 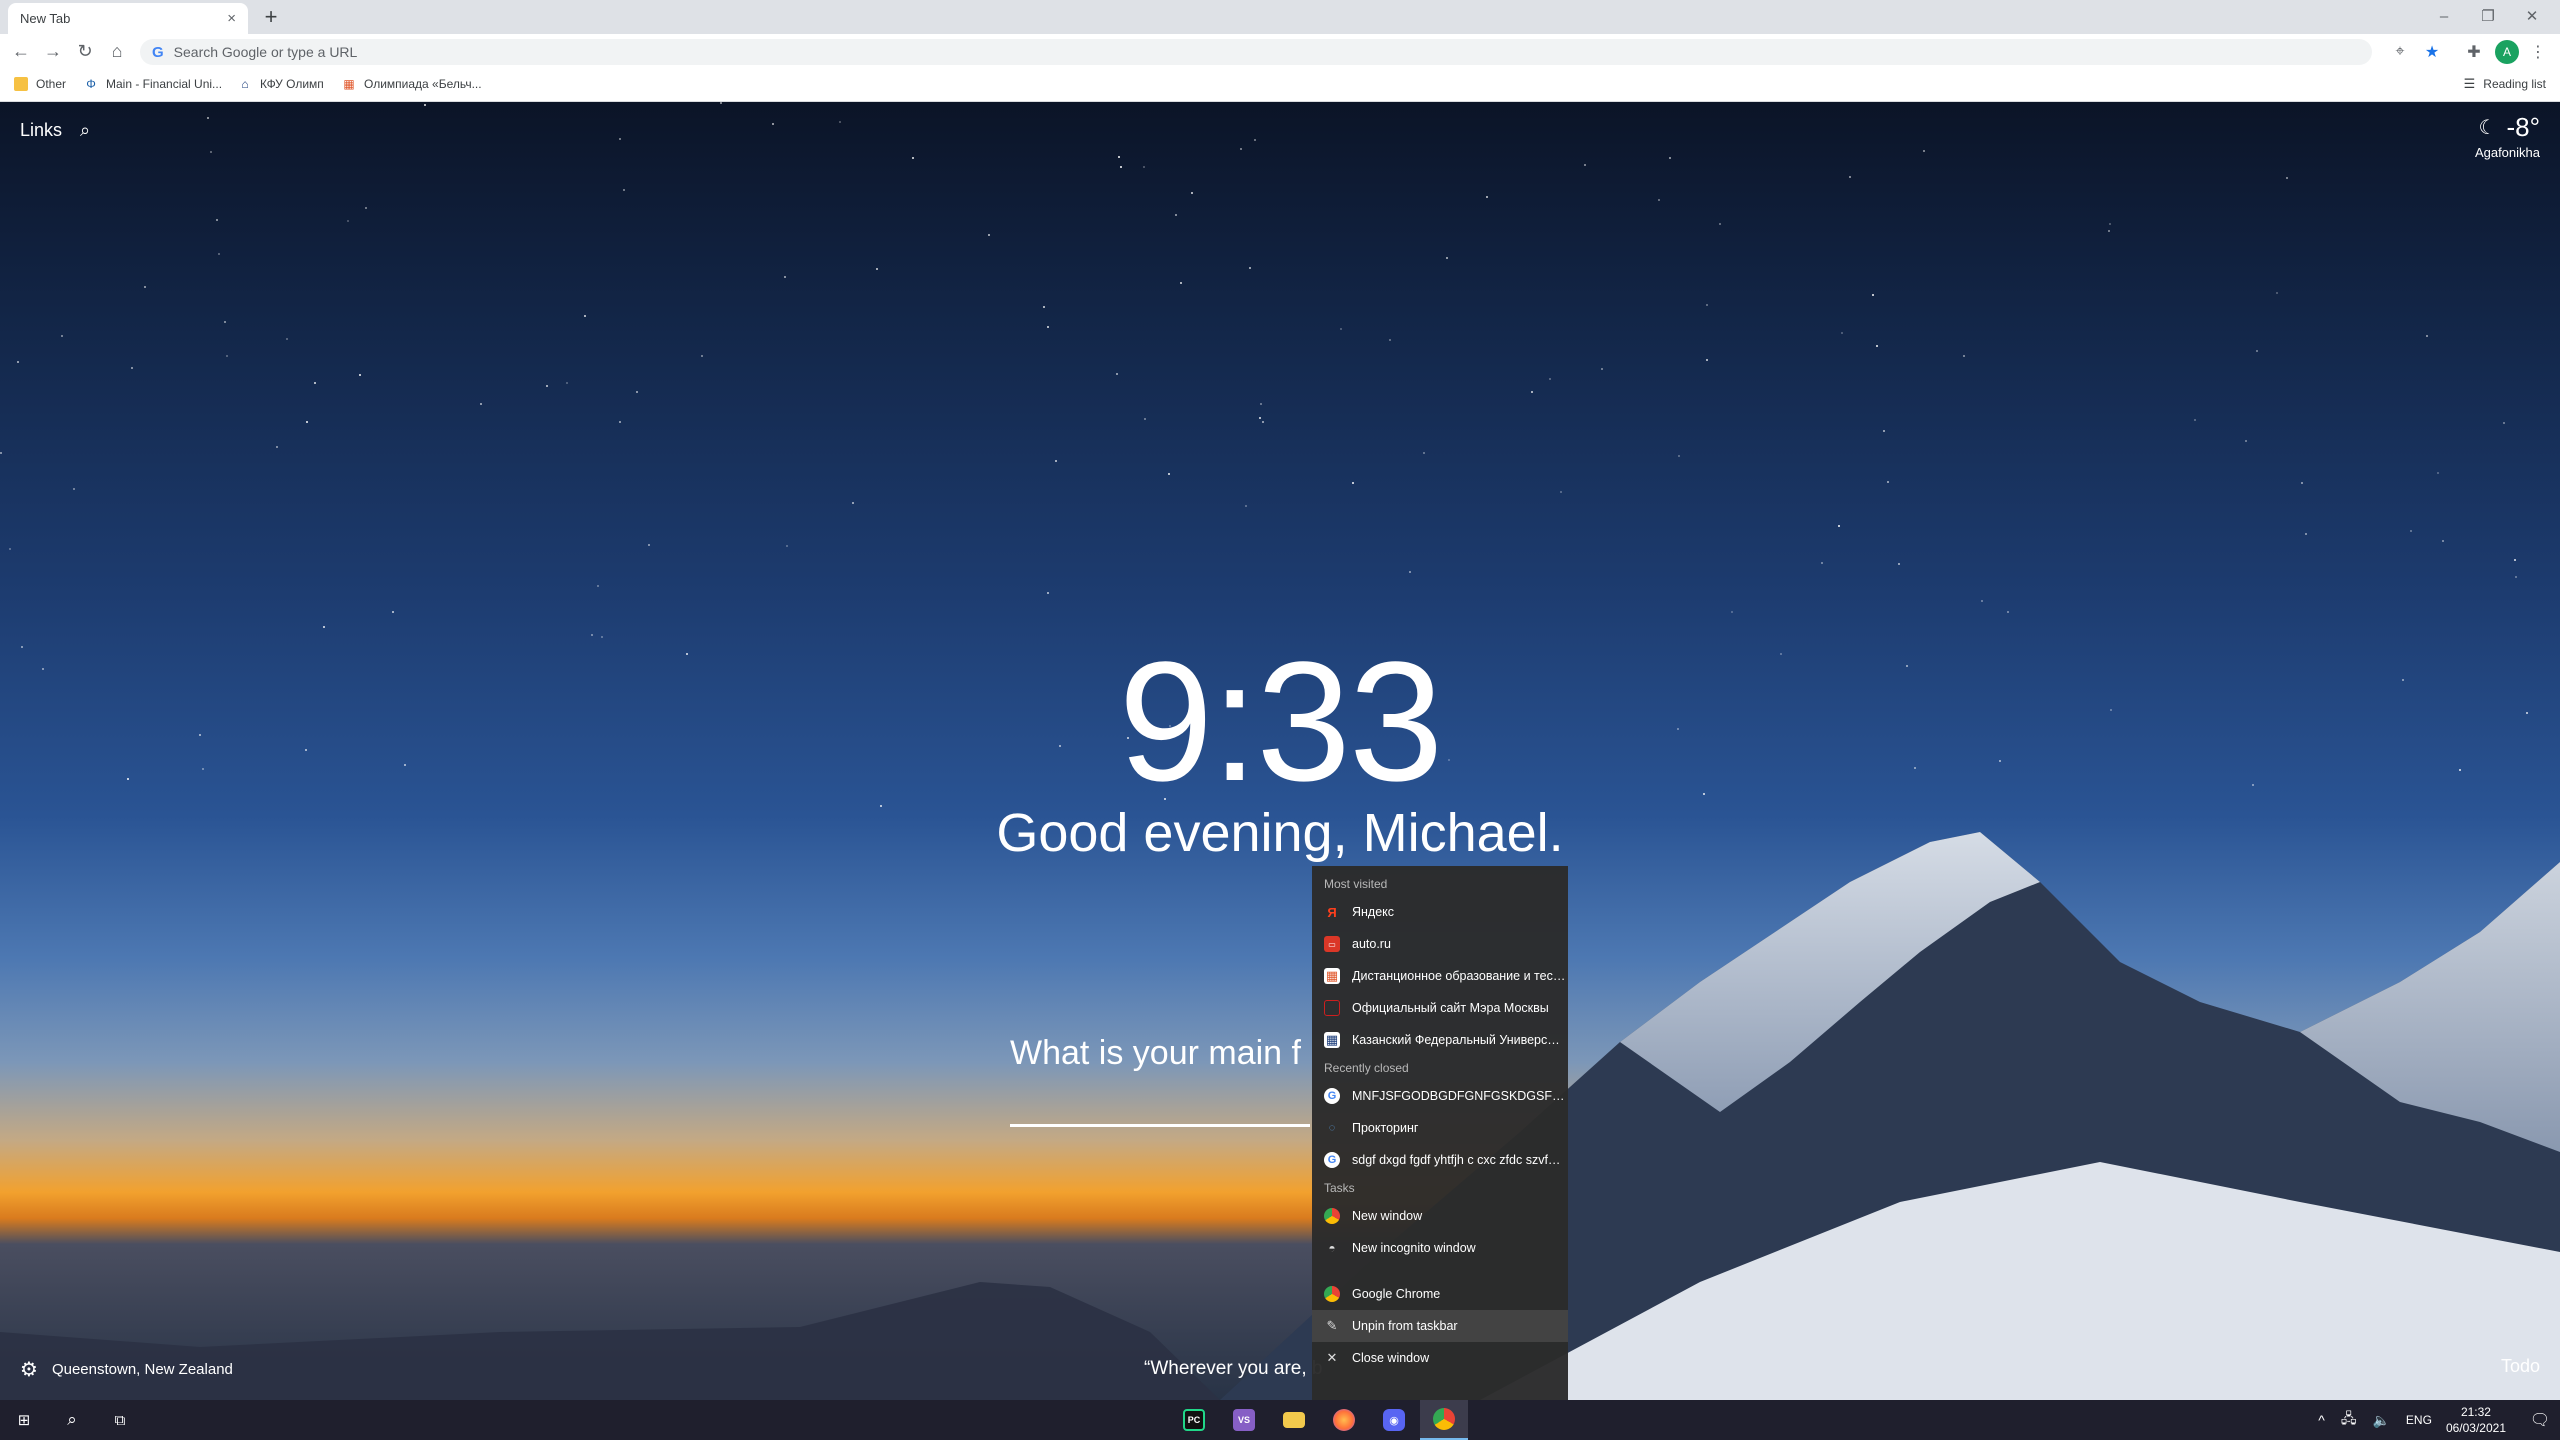 What do you see at coordinates (1332, 1128) in the screenshot?
I see `proctoring-icon: ◌` at bounding box center [1332, 1128].